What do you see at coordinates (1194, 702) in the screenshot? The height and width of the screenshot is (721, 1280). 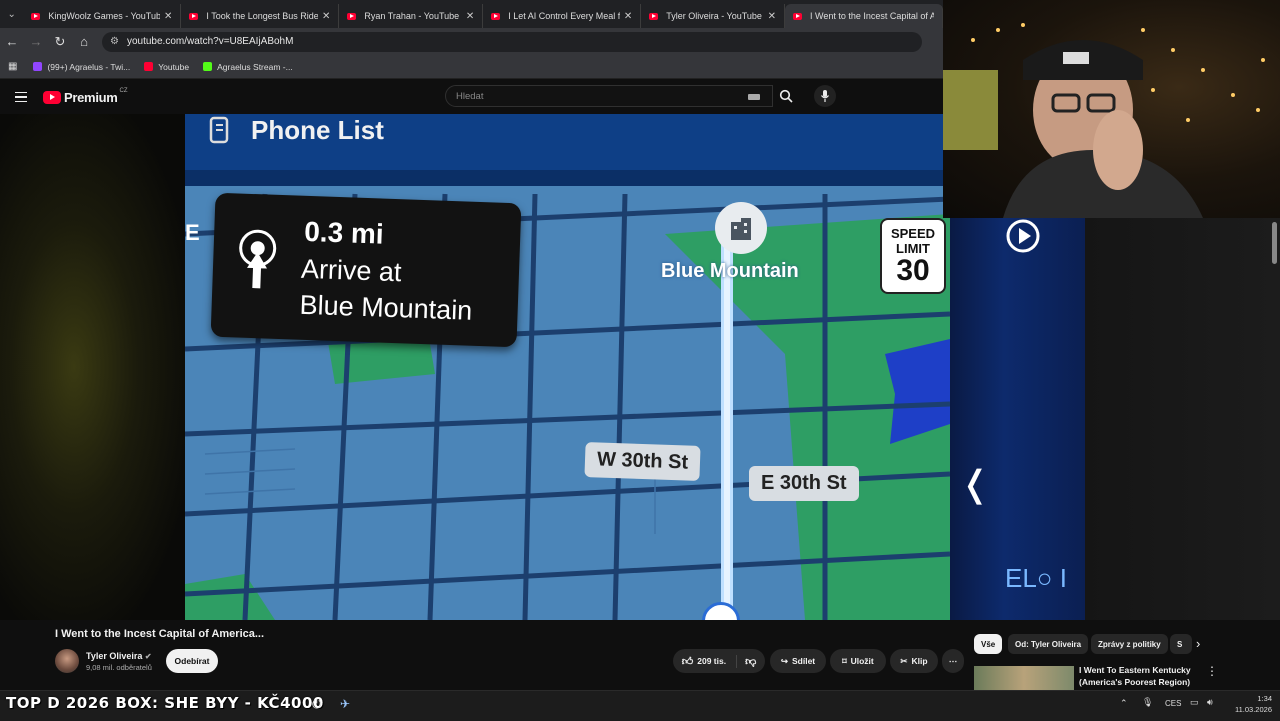 I see `display-icon: ▭` at bounding box center [1194, 702].